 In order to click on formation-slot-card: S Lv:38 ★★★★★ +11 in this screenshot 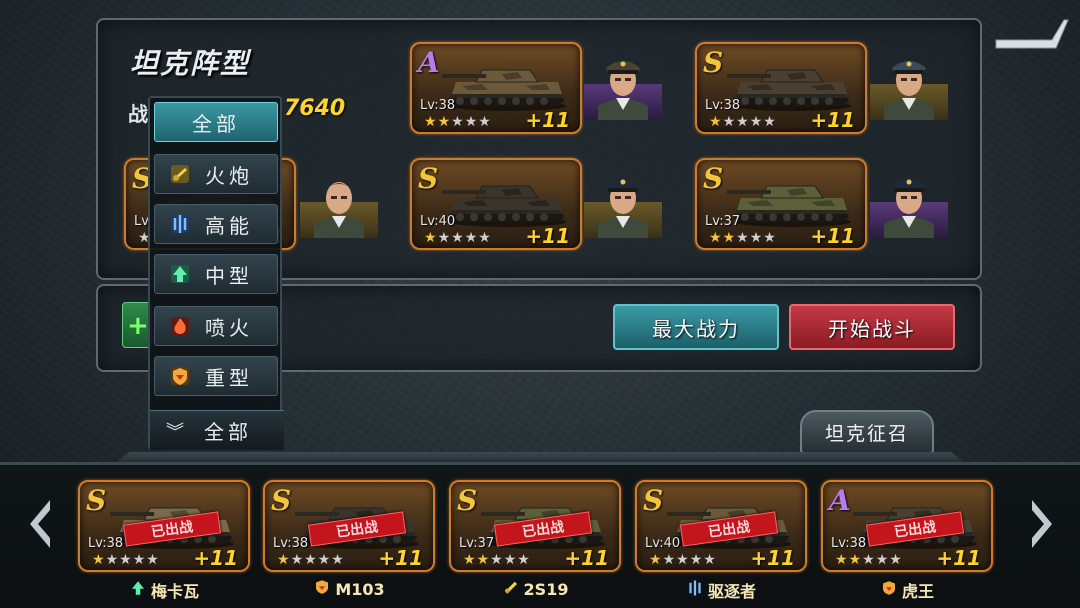, I will do `click(781, 88)`.